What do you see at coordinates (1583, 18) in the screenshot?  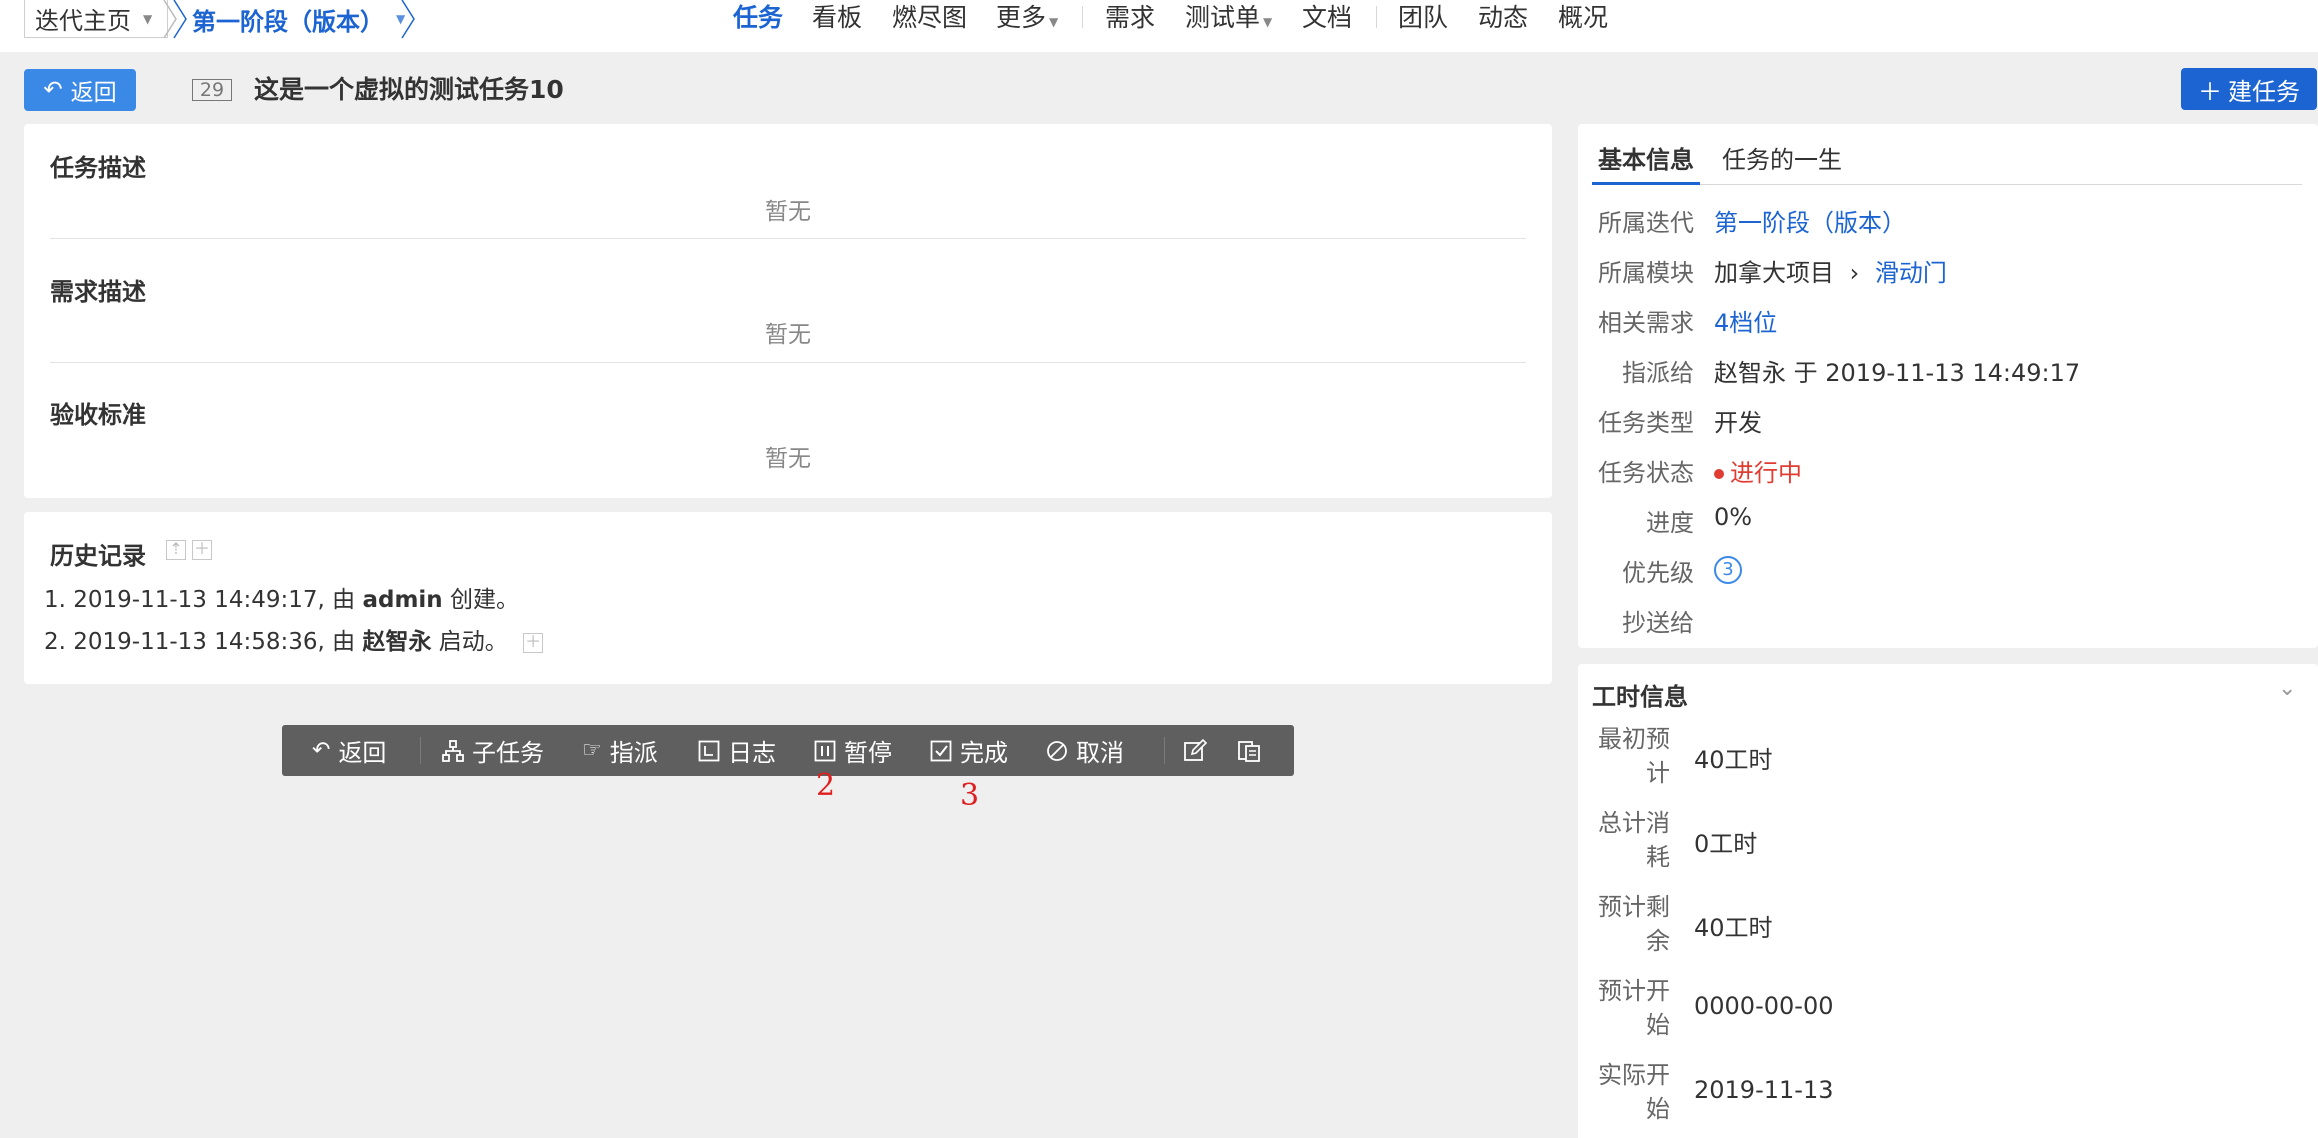 I see `nav-tab-overview: 概况` at bounding box center [1583, 18].